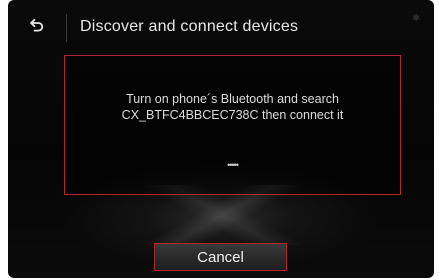 This screenshot has width=439, height=278. I want to click on cancel-button: Cancel, so click(220, 257).